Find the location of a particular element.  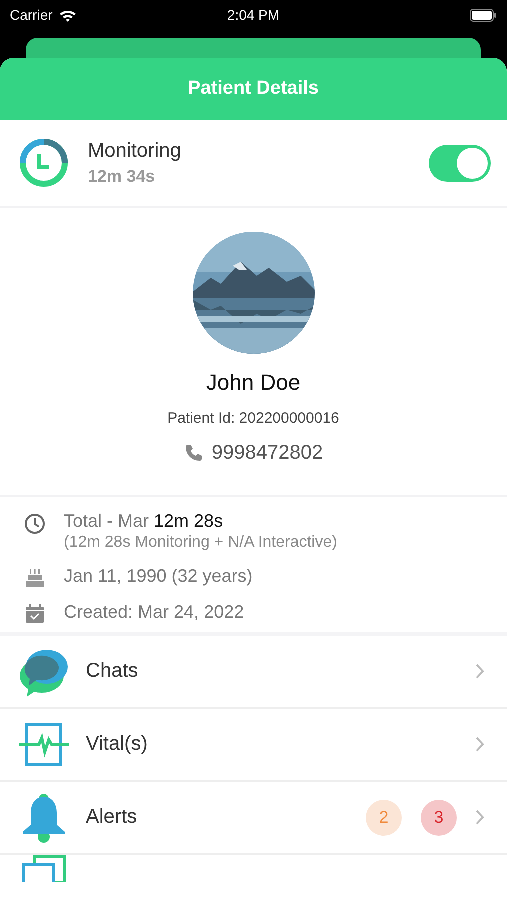

clock-icon is located at coordinates (35, 524).